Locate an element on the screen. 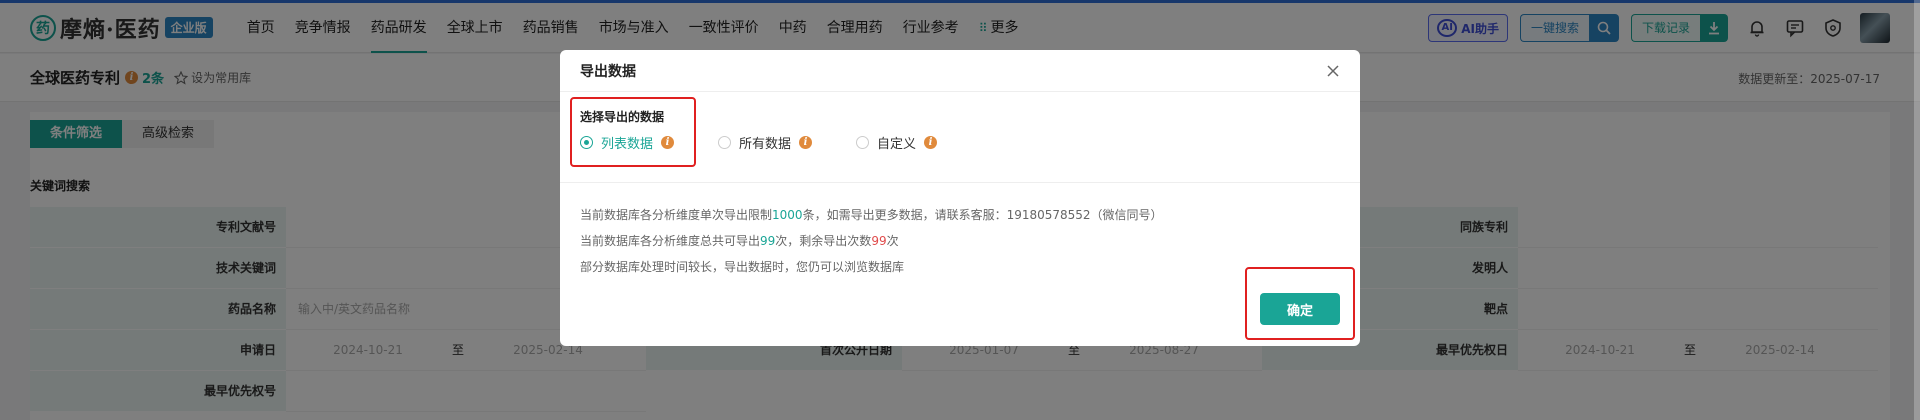 This screenshot has width=1920, height=420. annotation-box-scope is located at coordinates (633, 132).